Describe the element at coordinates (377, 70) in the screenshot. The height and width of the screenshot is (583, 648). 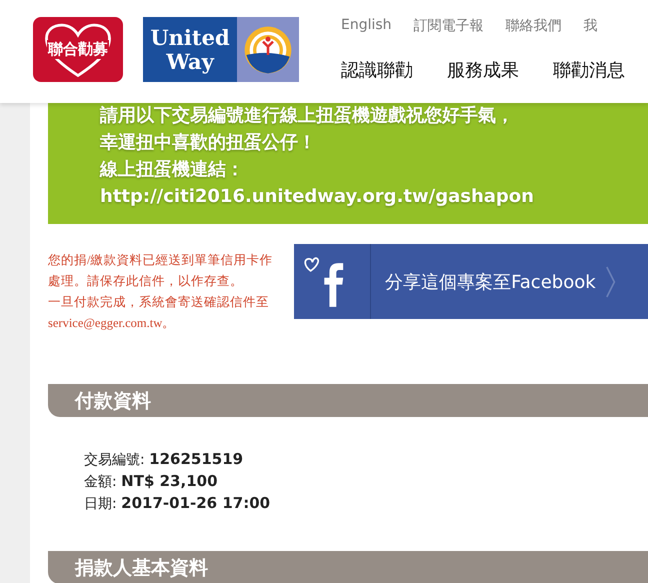
I see `nav-link: 認識聯勸` at that location.